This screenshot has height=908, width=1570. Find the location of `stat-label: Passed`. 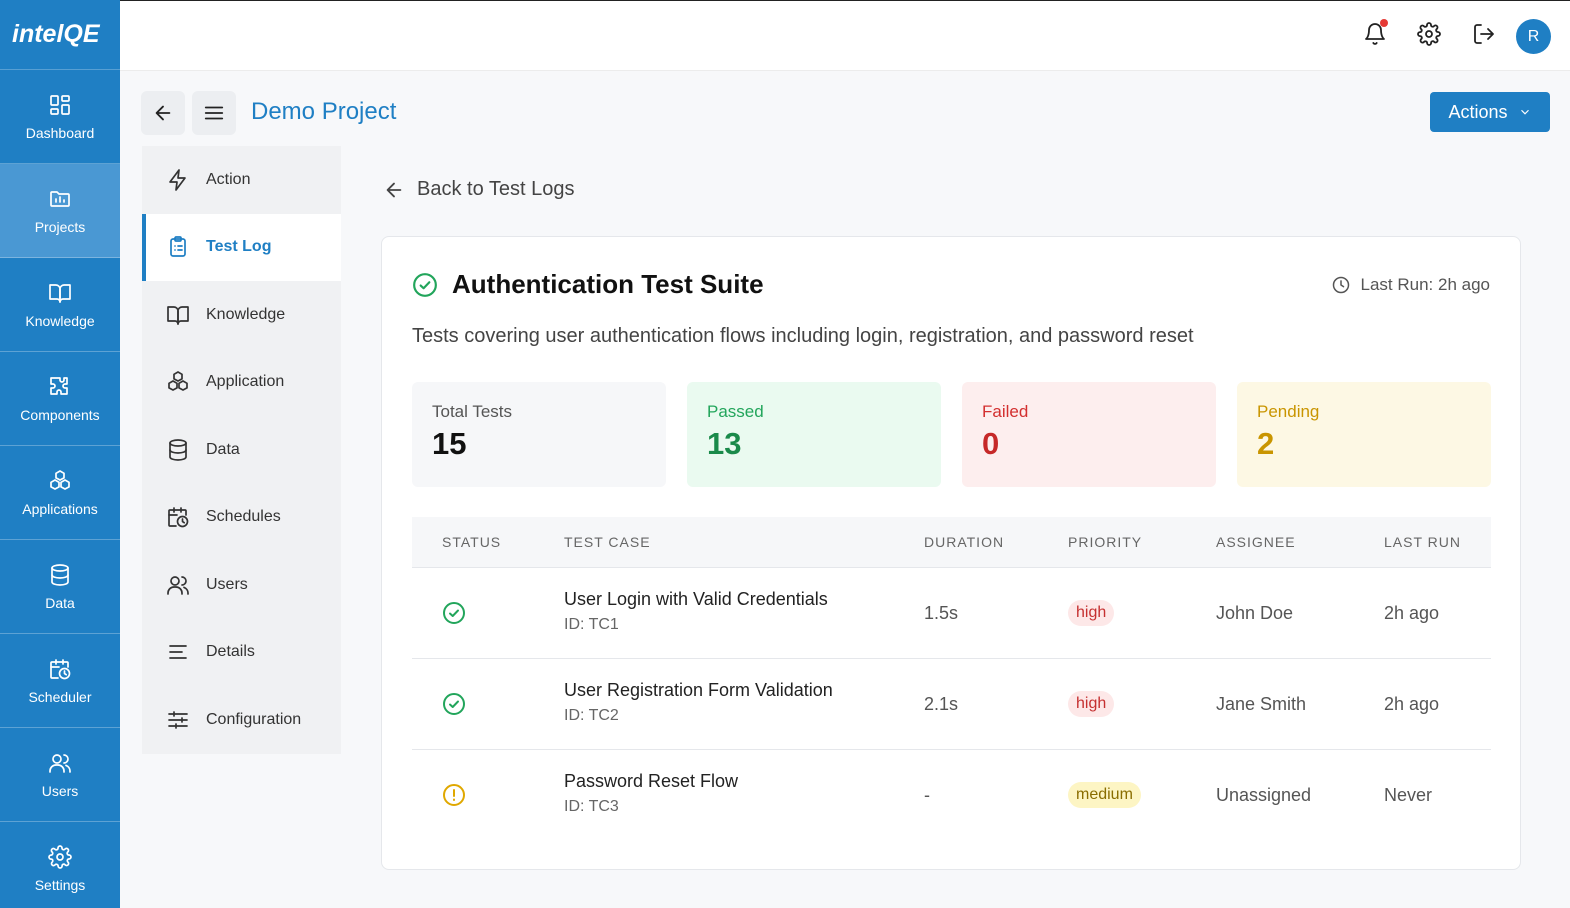

stat-label: Passed is located at coordinates (735, 411).